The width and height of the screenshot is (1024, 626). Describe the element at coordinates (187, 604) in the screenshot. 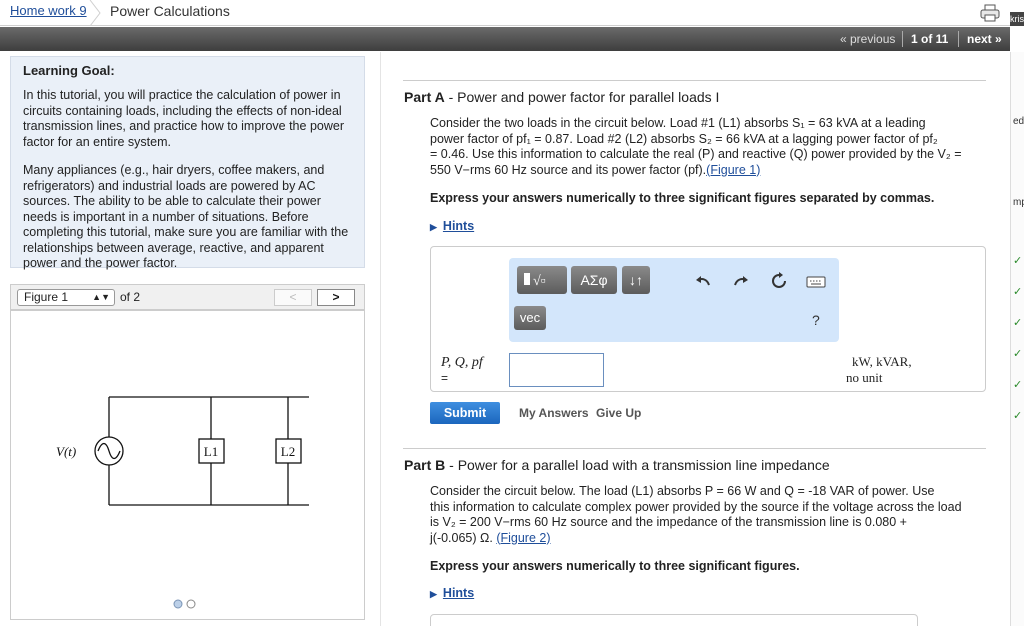

I see `figure-page-dots` at that location.